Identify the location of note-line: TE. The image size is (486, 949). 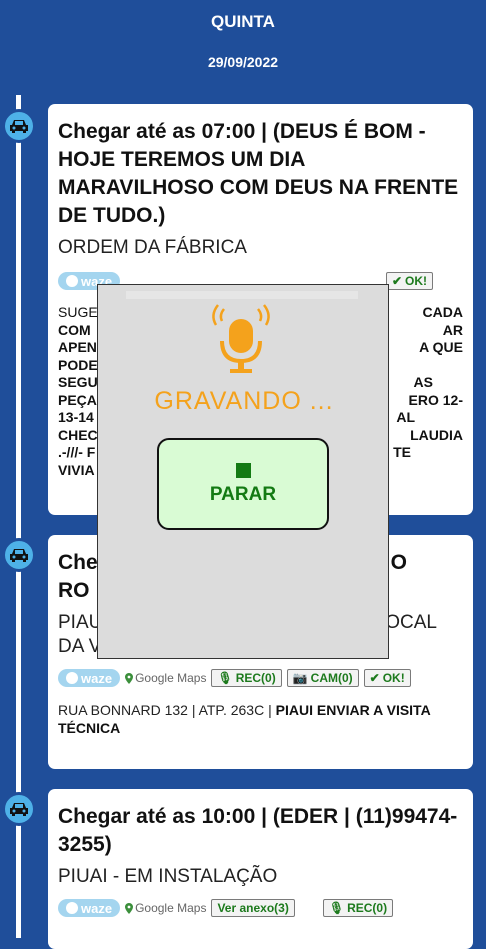
(402, 452).